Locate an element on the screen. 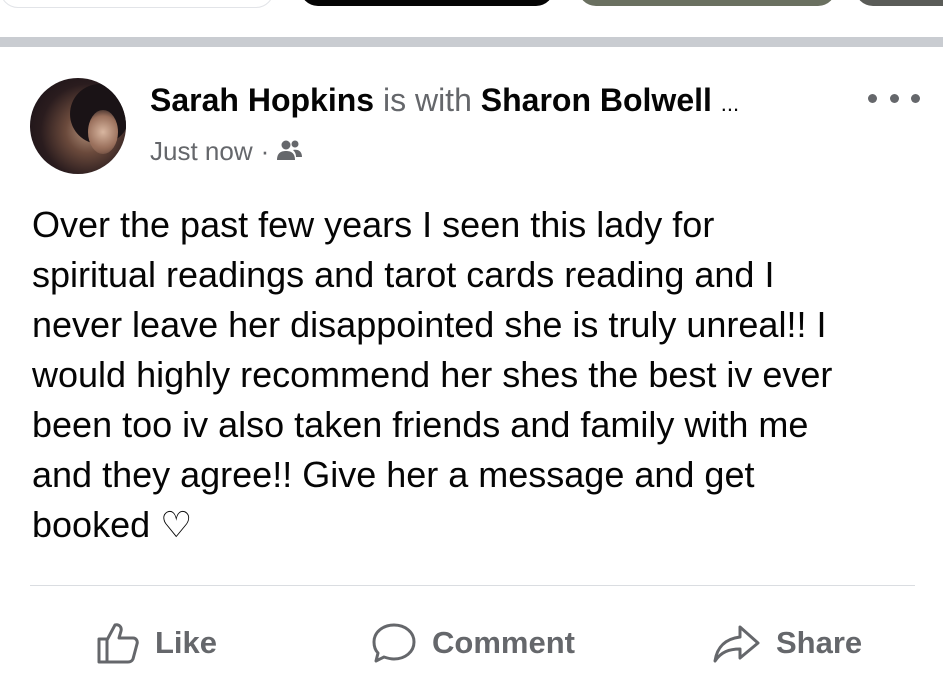  share-arrow-icon is located at coordinates (744, 643).